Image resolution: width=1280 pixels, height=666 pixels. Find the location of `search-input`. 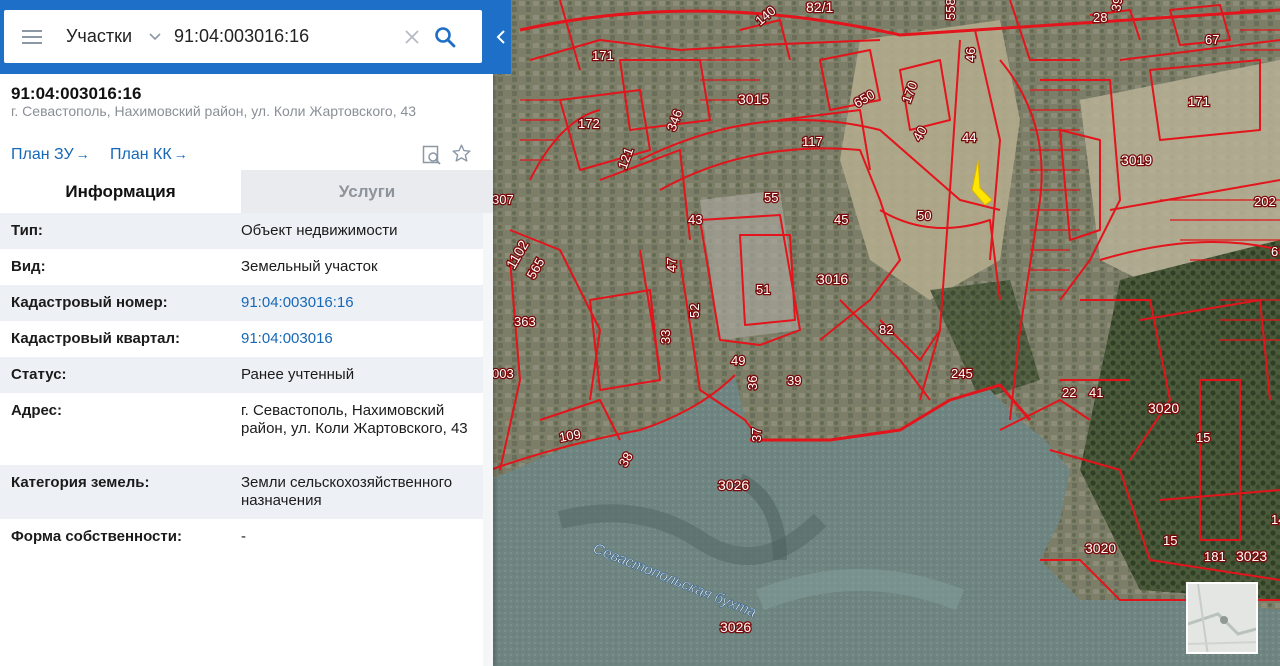

search-input is located at coordinates (288, 36).